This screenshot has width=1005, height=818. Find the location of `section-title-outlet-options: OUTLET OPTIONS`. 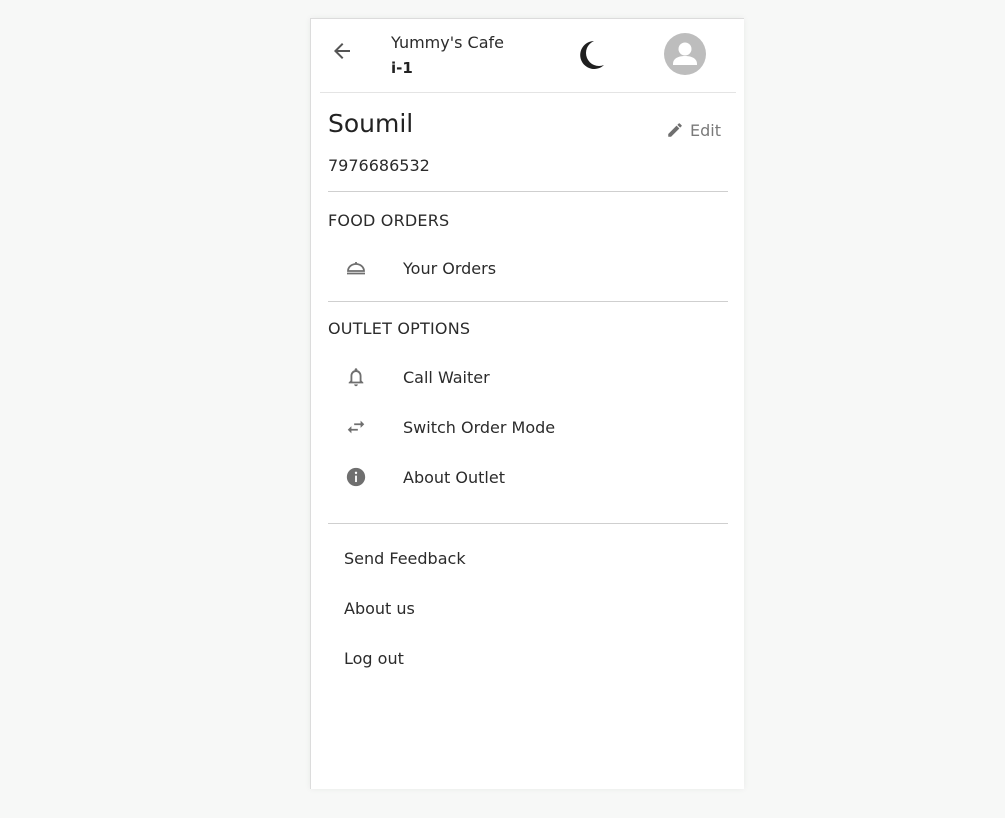

section-title-outlet-options: OUTLET OPTIONS is located at coordinates (399, 328).